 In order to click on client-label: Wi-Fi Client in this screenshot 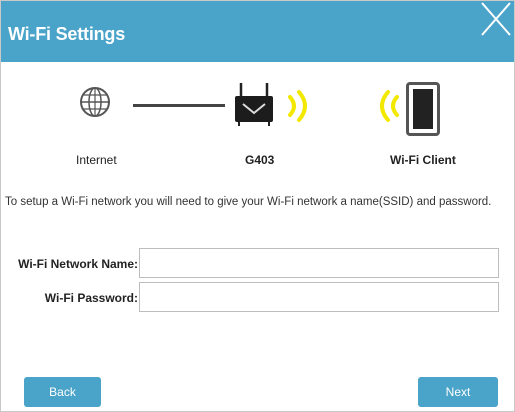, I will do `click(423, 160)`.